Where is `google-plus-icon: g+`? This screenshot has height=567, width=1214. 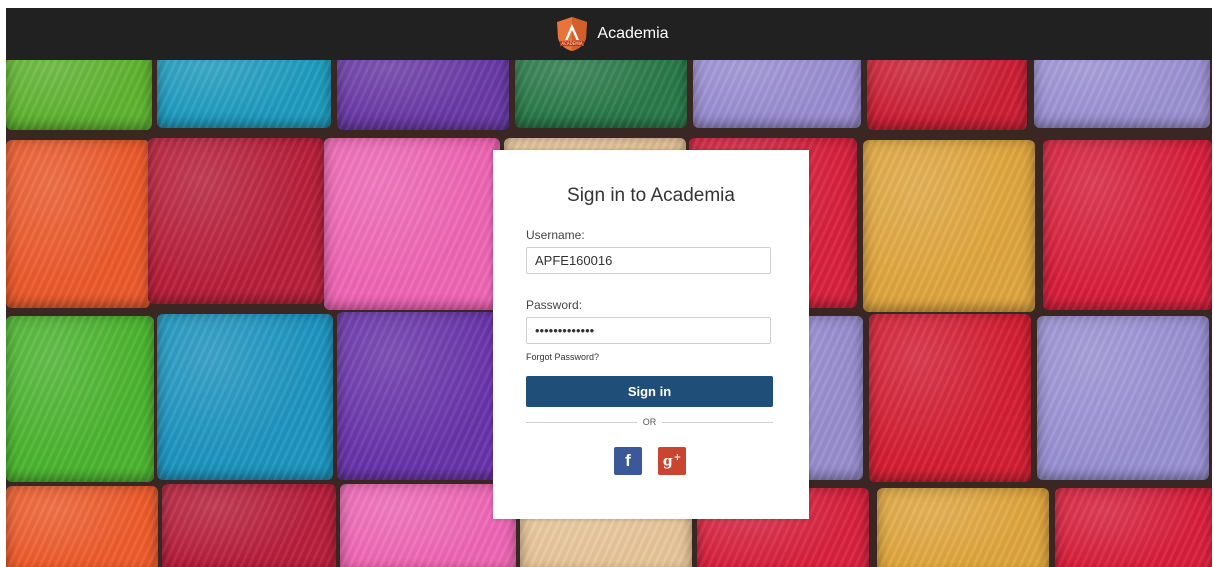 google-plus-icon: g+ is located at coordinates (672, 461).